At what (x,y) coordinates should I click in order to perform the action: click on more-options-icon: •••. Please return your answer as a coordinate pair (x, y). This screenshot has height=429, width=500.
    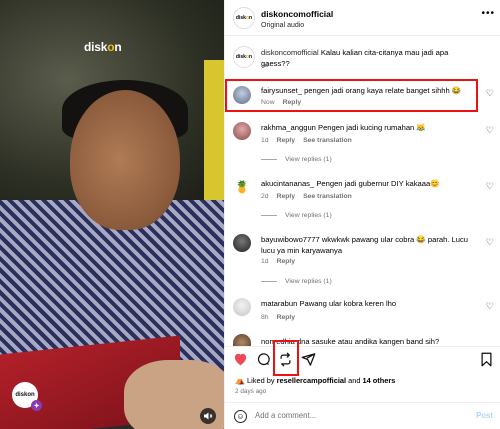
    Looking at the image, I should click on (488, 13).